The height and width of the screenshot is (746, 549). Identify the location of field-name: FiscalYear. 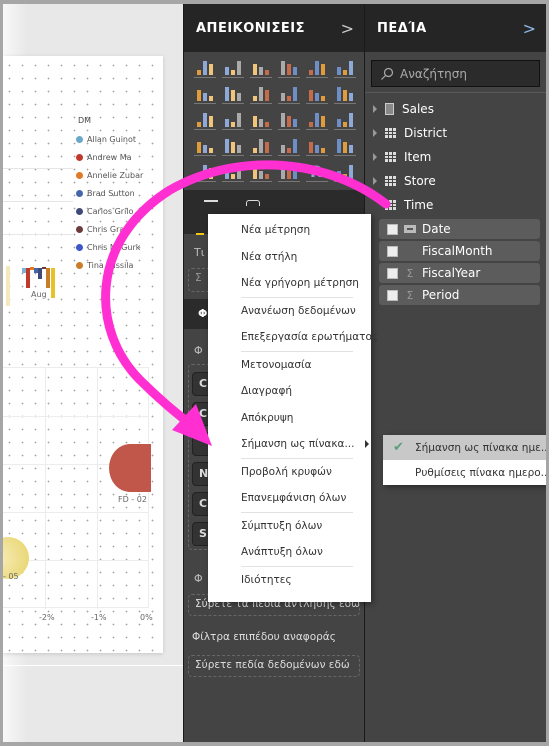
(451, 273).